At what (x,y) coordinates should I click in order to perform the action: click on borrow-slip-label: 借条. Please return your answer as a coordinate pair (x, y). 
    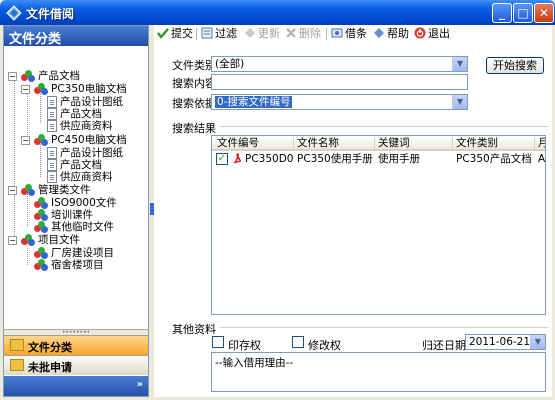
    Looking at the image, I should click on (356, 33).